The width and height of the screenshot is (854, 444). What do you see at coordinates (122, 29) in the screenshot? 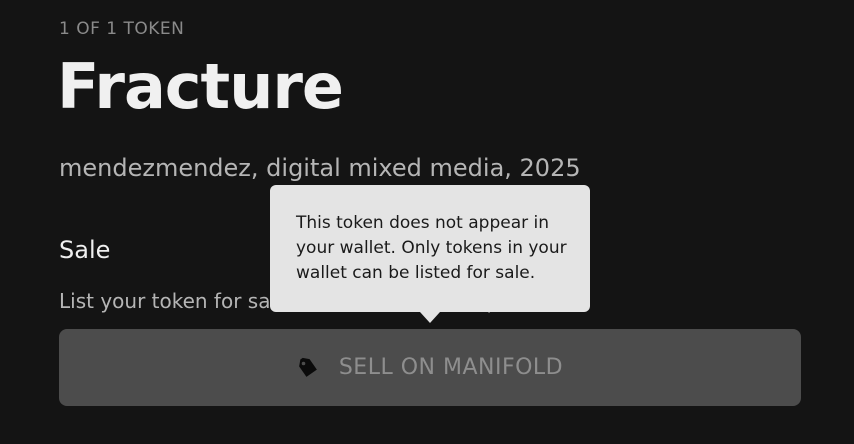
I see `edition-label: 1 OF 1 TOKEN` at bounding box center [122, 29].